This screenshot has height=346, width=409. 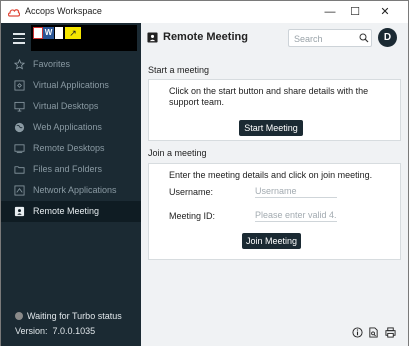 I want to click on search-icon, so click(x=364, y=38).